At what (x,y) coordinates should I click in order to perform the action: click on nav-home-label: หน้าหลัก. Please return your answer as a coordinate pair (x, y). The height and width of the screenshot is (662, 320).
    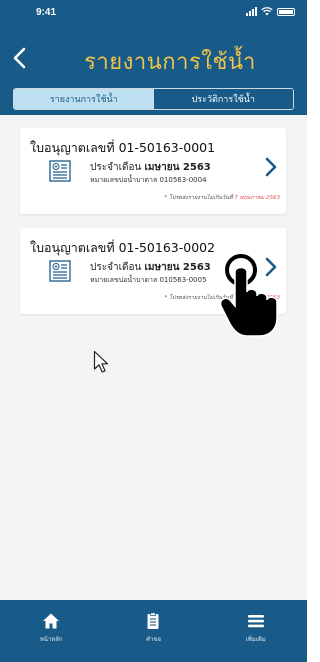
    Looking at the image, I should click on (51, 639).